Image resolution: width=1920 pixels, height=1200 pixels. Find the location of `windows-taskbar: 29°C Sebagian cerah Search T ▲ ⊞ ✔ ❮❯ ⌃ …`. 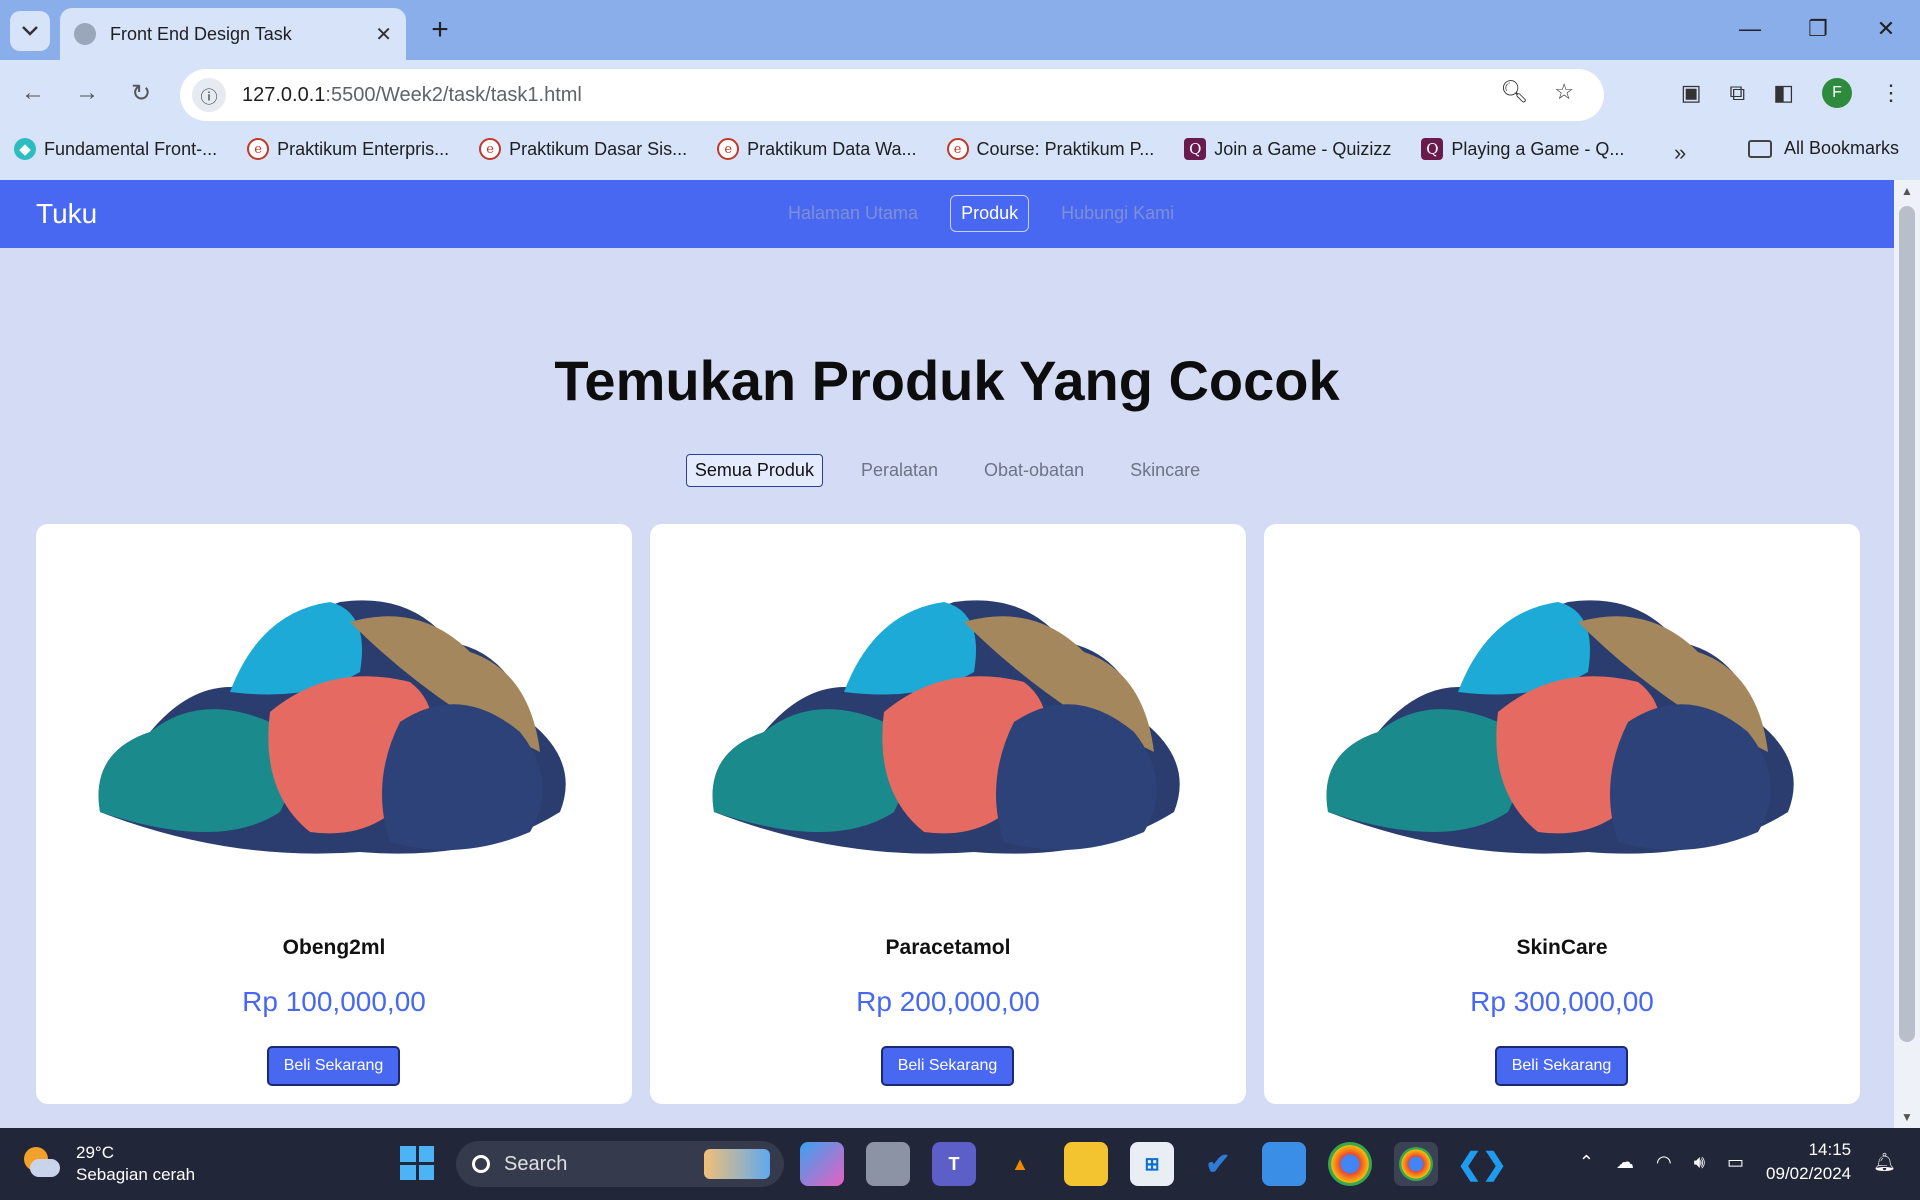

windows-taskbar: 29°C Sebagian cerah Search T ▲ ⊞ ✔ ❮❯ ⌃ … is located at coordinates (960, 1164).